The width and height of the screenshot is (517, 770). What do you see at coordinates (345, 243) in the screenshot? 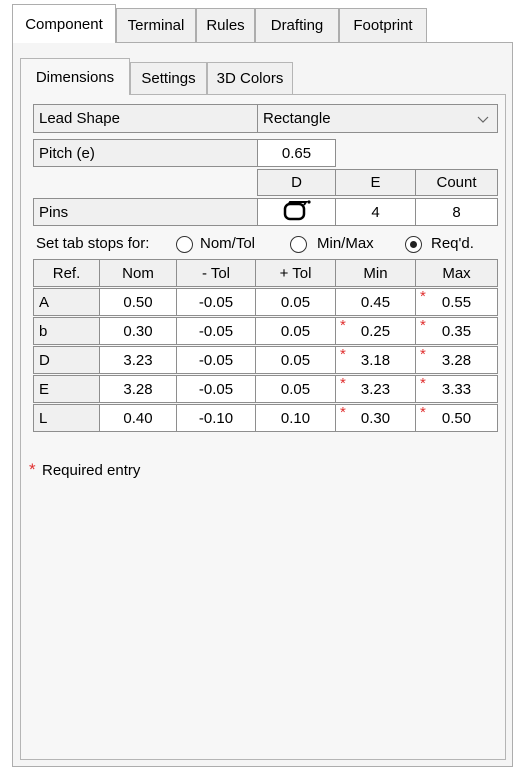
I see `radio-min-max-label: Min/Max` at bounding box center [345, 243].